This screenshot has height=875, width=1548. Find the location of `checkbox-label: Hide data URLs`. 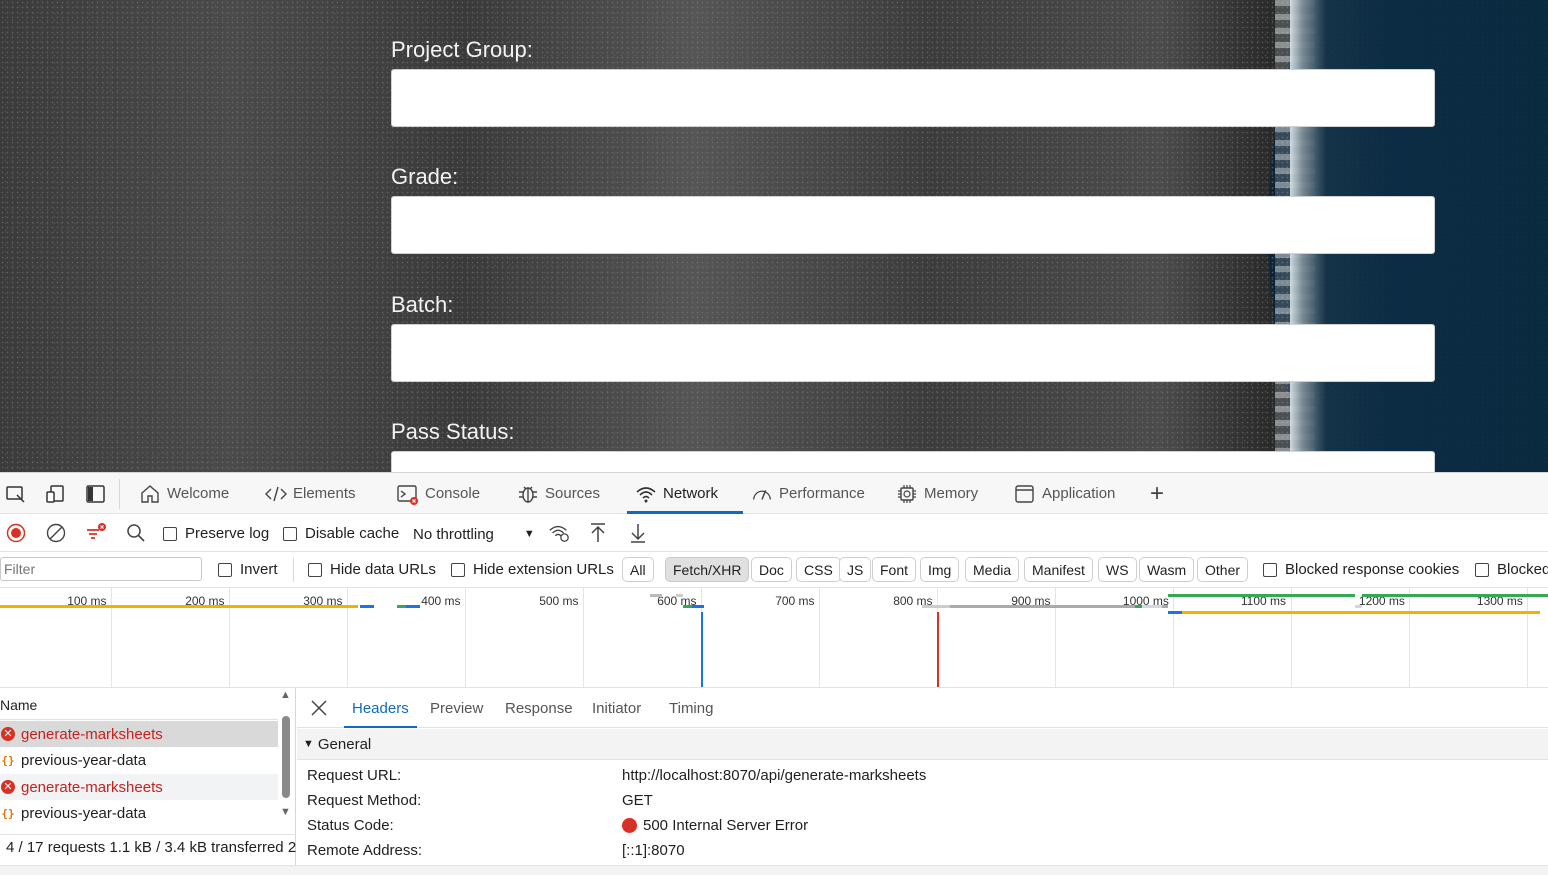

checkbox-label: Hide data URLs is located at coordinates (383, 569).